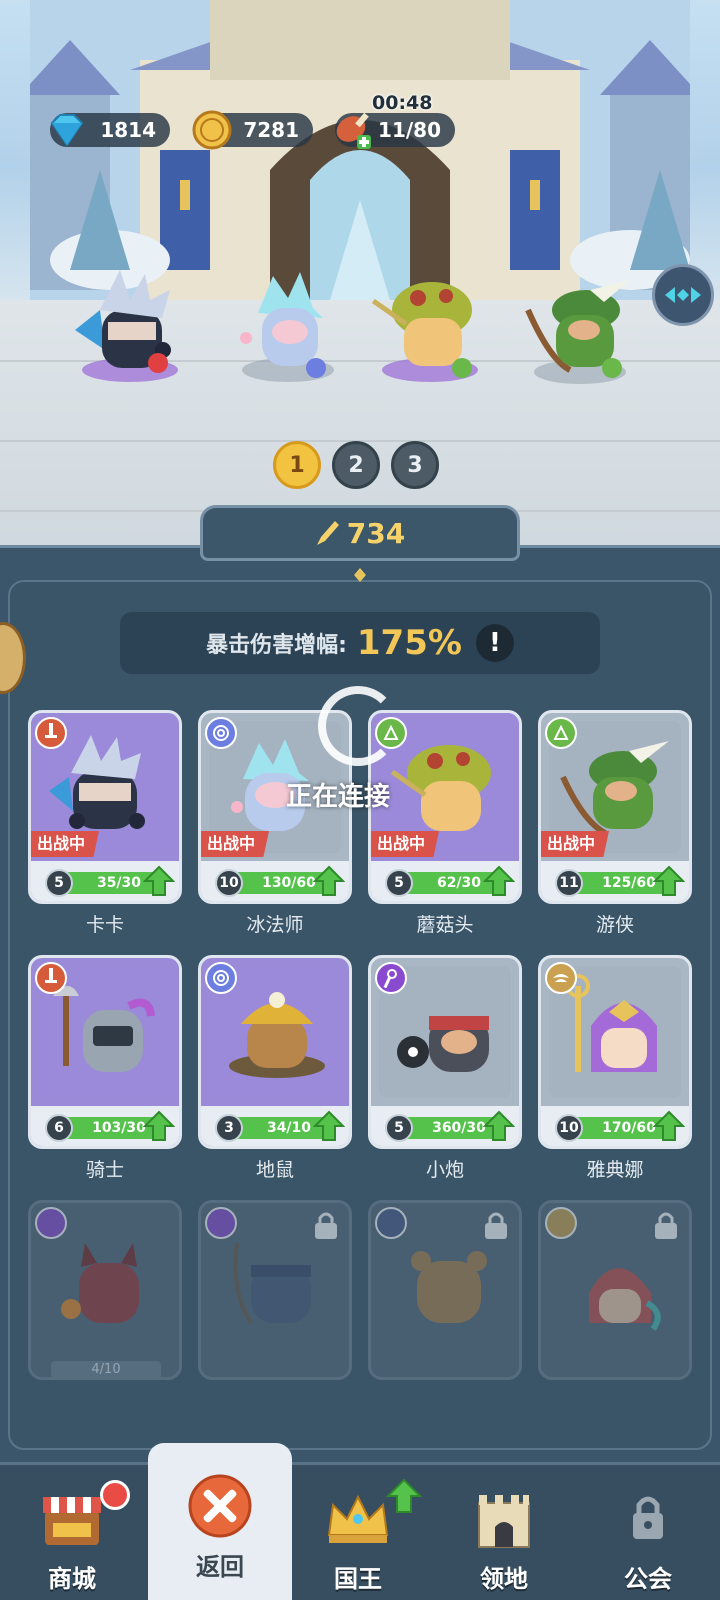  I want to click on locked-progress-text: 4/10, so click(106, 1369).